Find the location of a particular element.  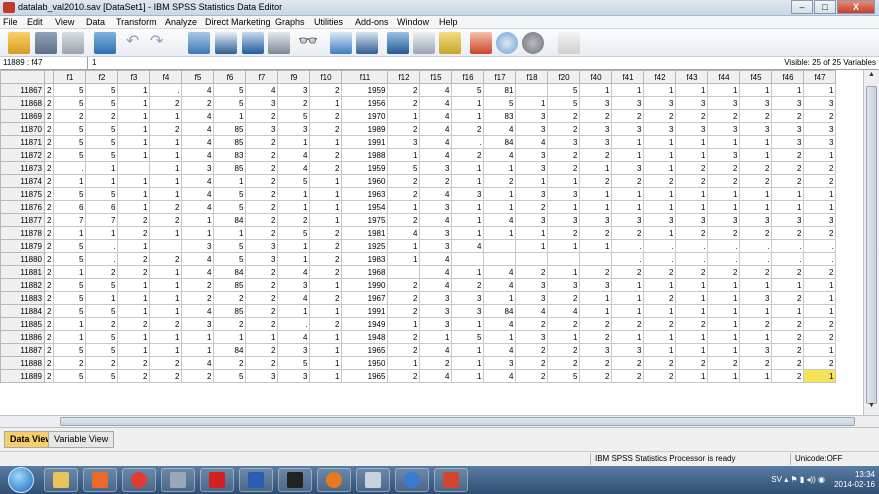

table-cell: 83 is located at coordinates (500, 116).